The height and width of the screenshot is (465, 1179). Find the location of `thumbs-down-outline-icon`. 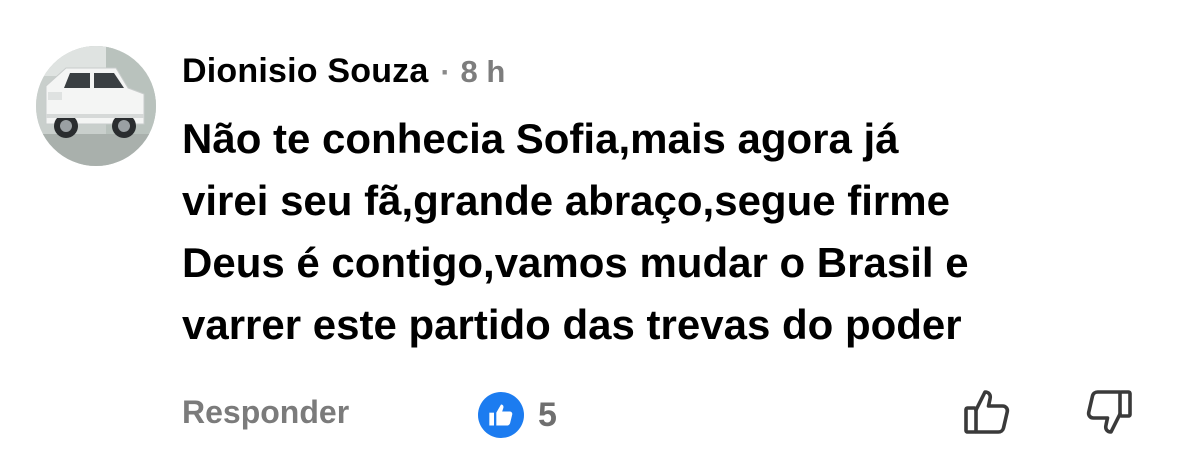

thumbs-down-outline-icon is located at coordinates (1109, 412).